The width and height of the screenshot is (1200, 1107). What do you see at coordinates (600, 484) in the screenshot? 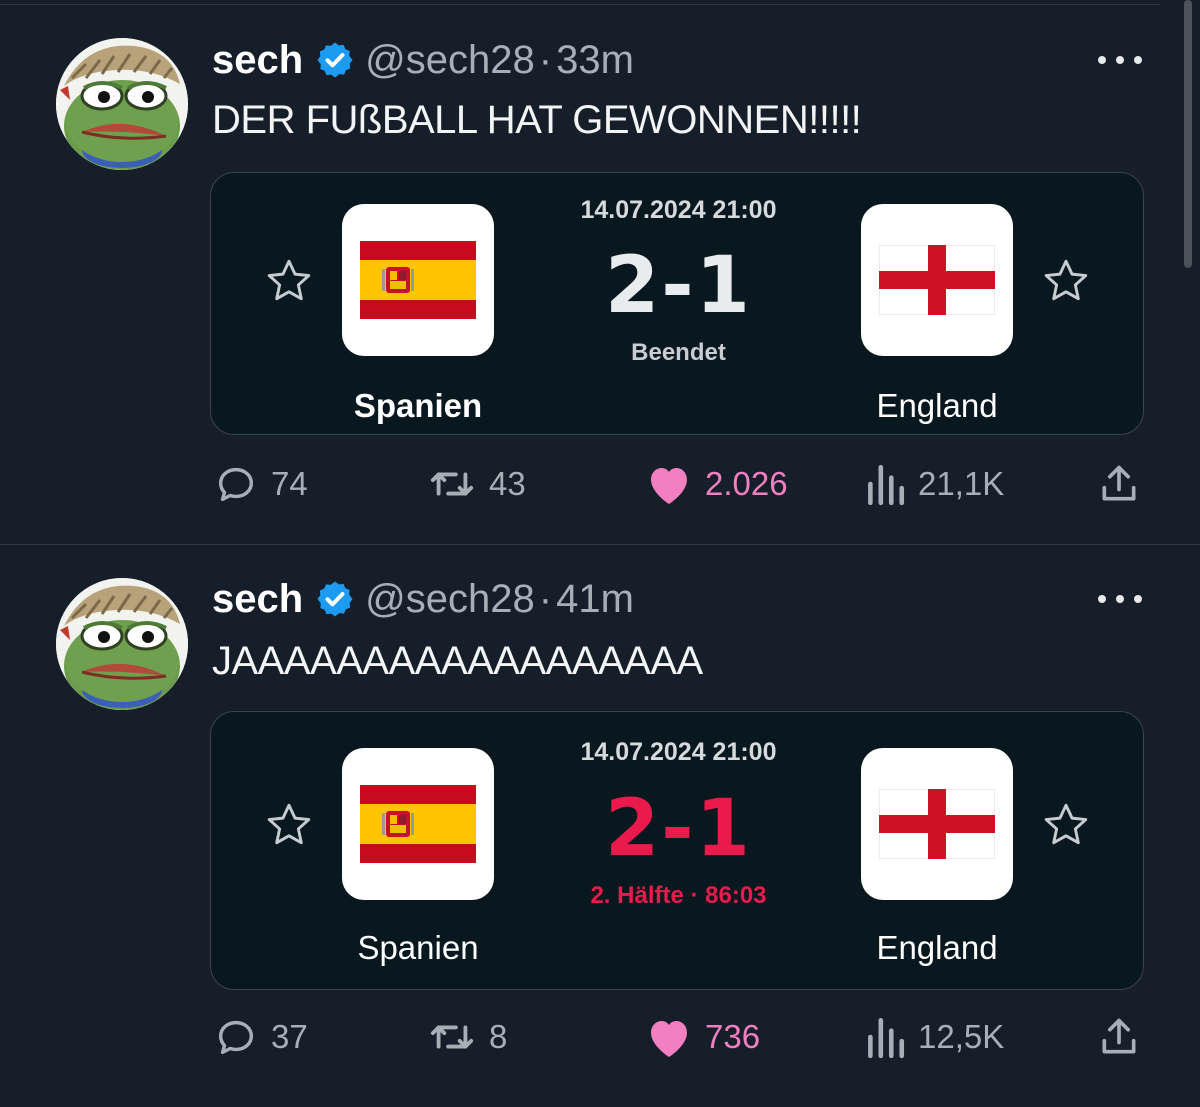
I see `tweet-actions: 74 43 2.026 21,1K` at bounding box center [600, 484].